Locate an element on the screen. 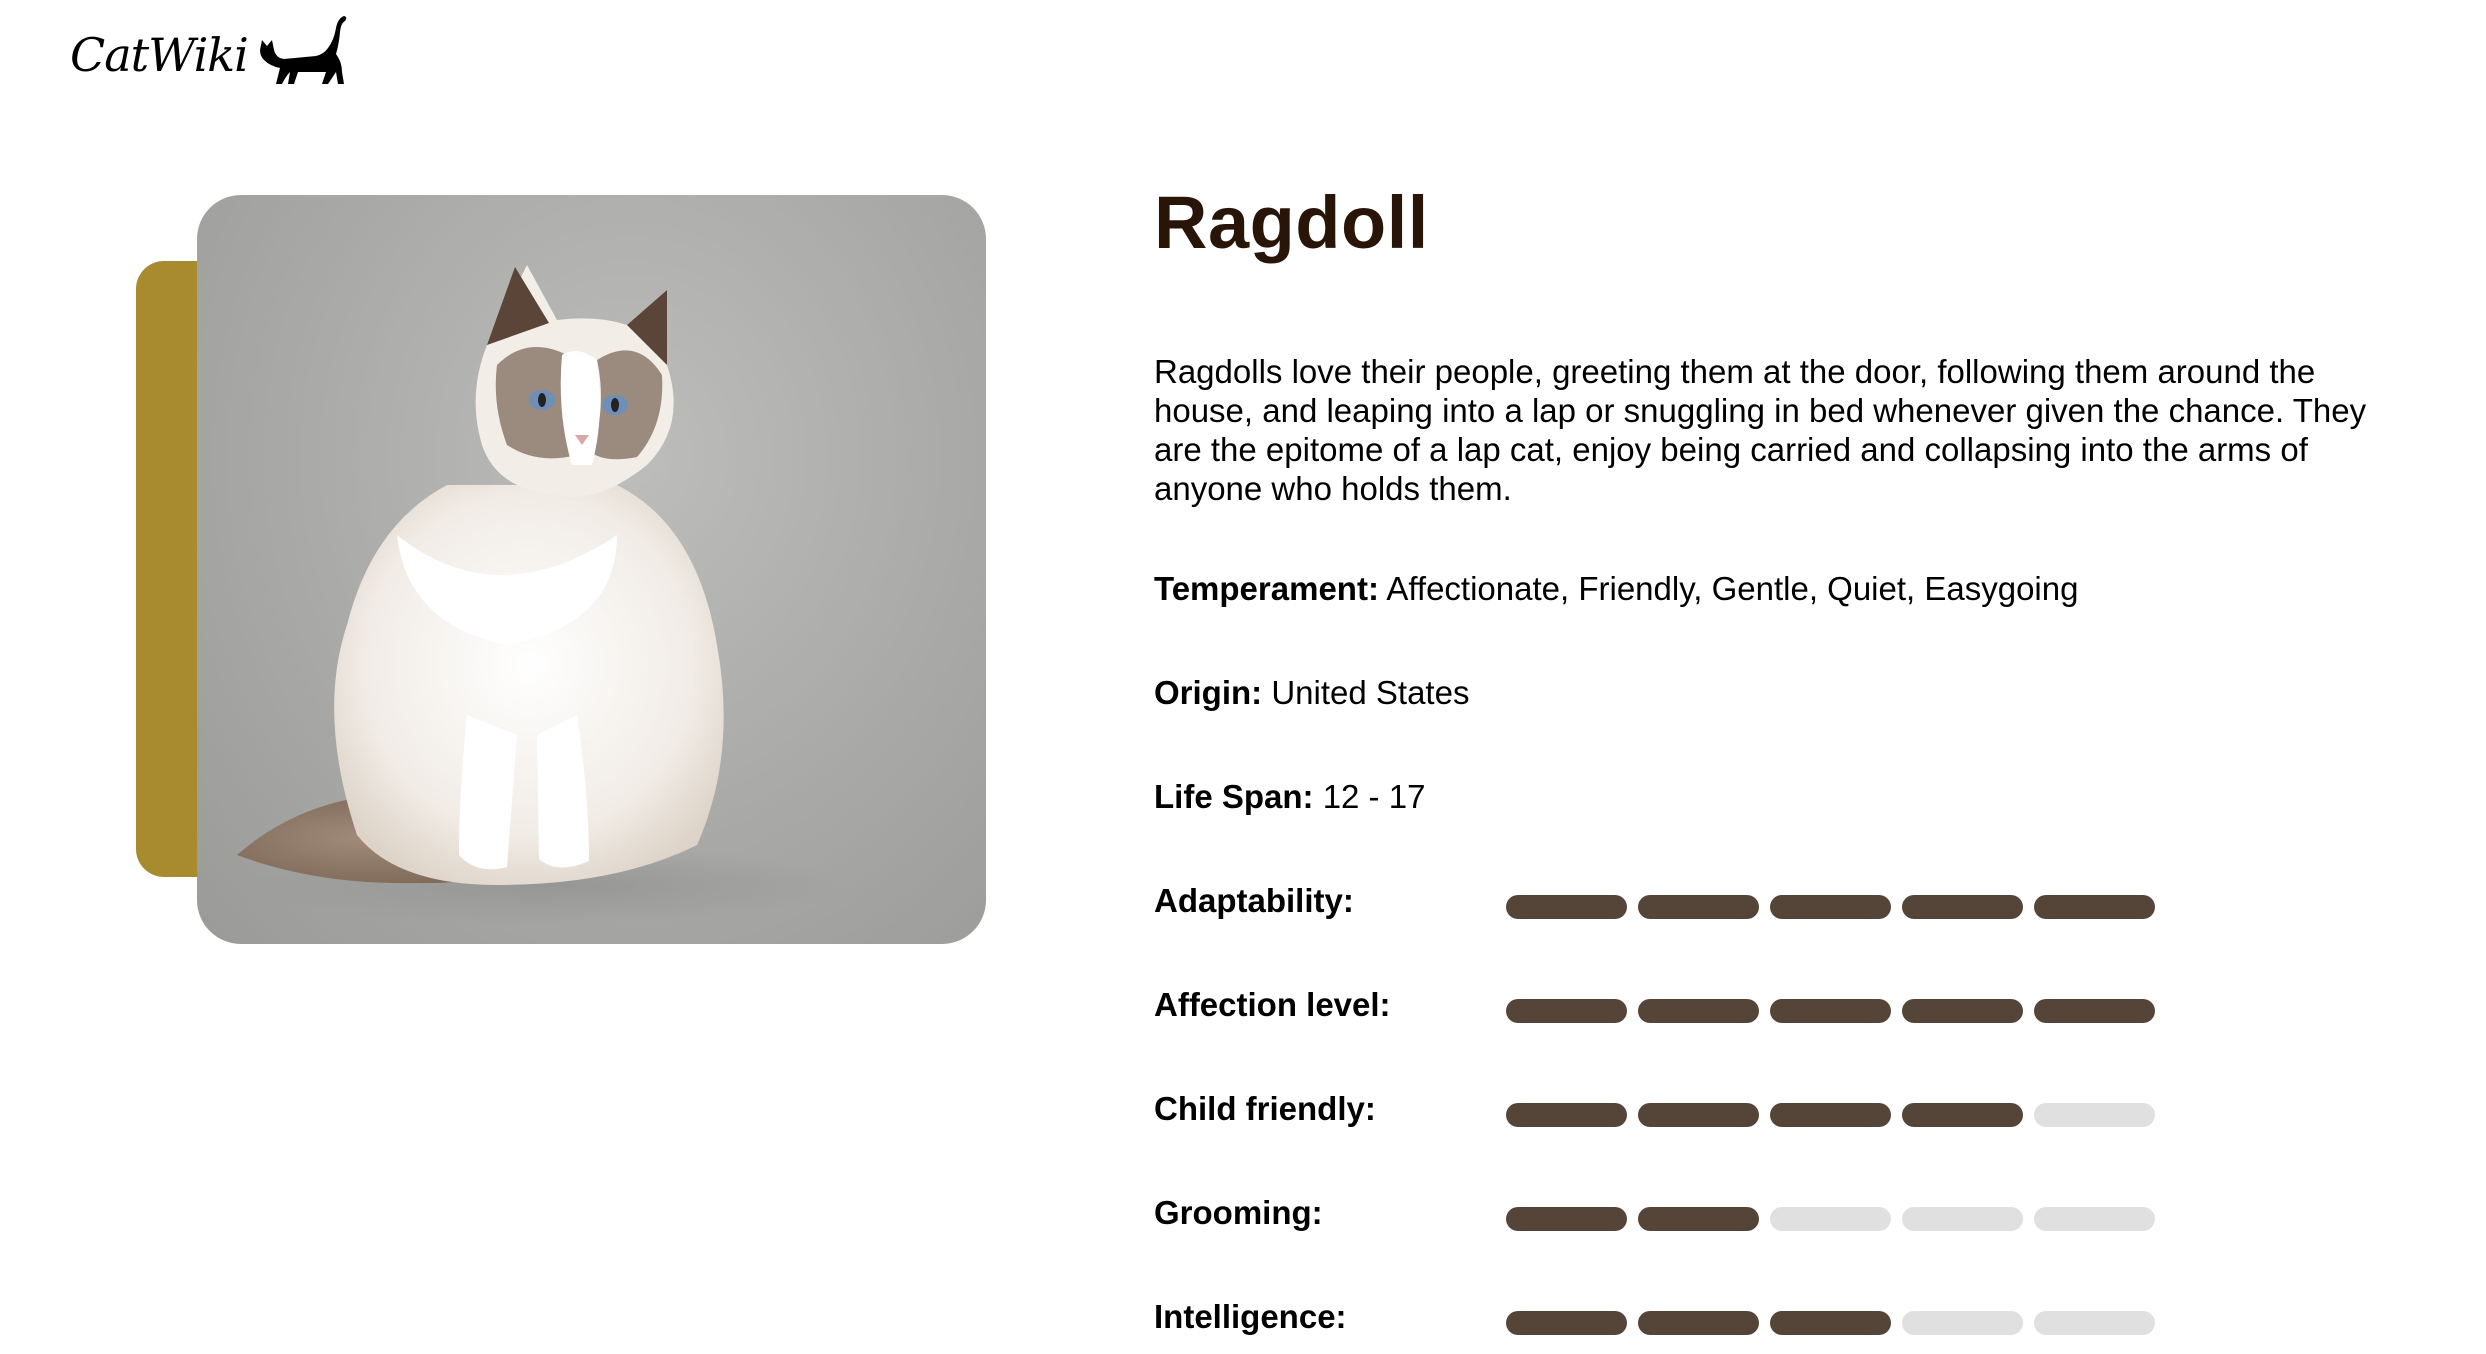  origin-label: Origin: is located at coordinates (1208, 692).